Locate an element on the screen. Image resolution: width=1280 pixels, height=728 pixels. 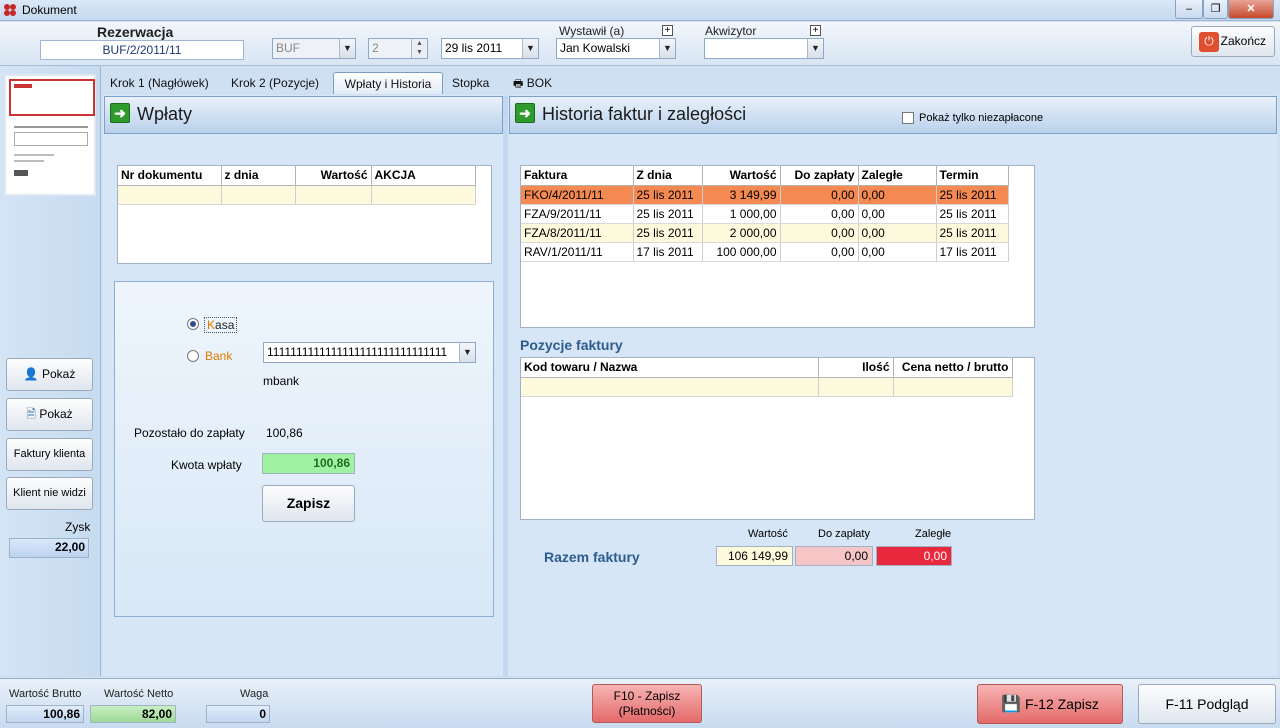
arrow-right-icon: ➜ is located at coordinates (525, 113).